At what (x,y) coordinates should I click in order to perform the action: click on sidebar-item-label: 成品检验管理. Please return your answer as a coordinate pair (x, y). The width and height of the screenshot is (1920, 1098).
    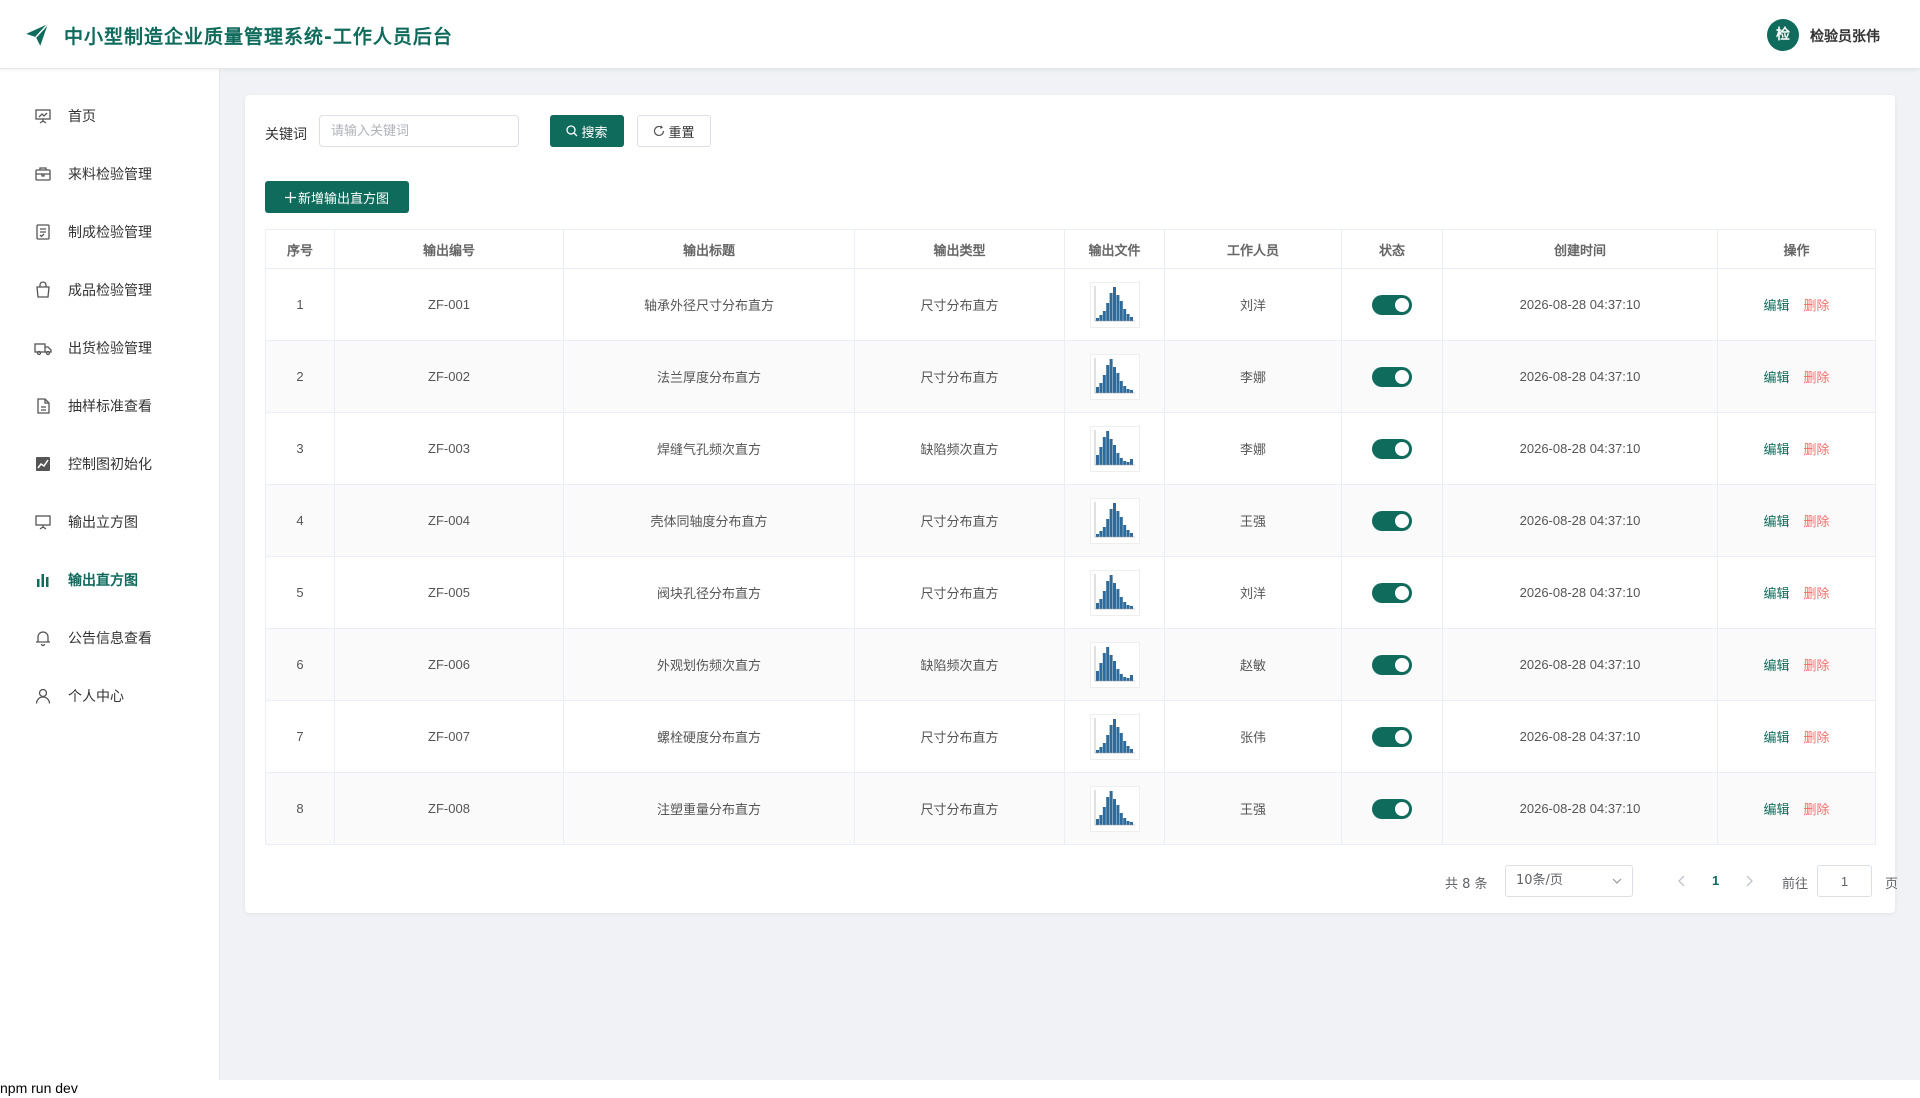
    Looking at the image, I should click on (110, 291).